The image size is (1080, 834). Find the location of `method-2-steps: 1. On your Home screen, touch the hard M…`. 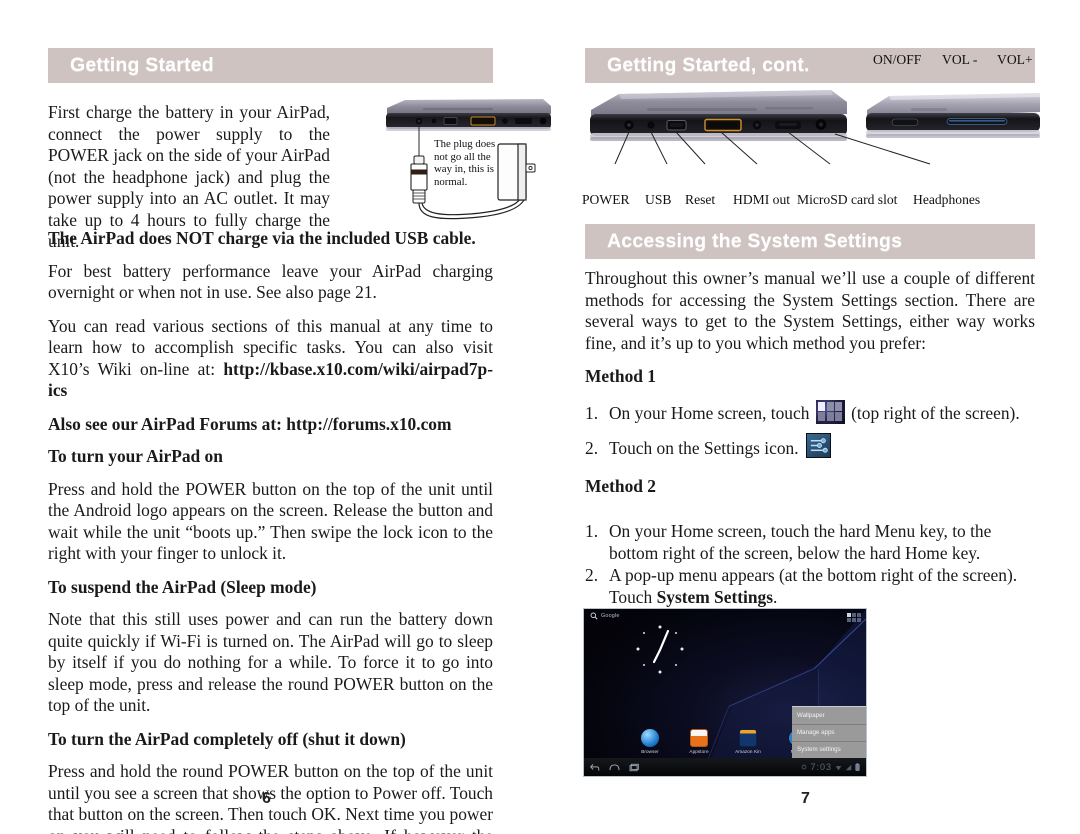

method-2-steps: 1. On your Home screen, touch the hard M… is located at coordinates (810, 564).